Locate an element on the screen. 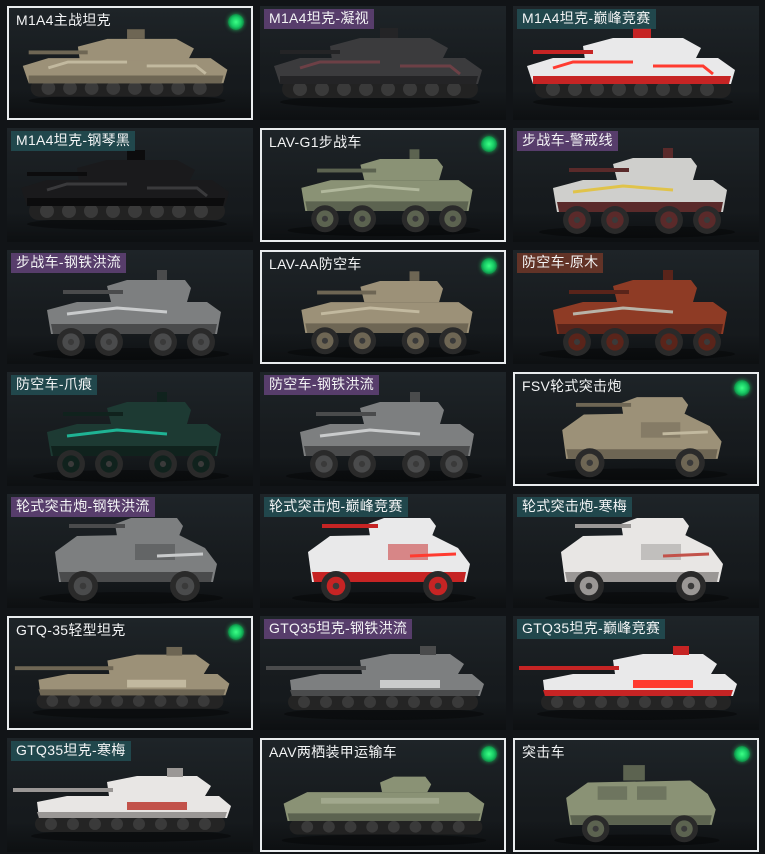 Image resolution: width=765 pixels, height=854 pixels. vehicle-card: 防空车-钢铁洪流 is located at coordinates (383, 429).